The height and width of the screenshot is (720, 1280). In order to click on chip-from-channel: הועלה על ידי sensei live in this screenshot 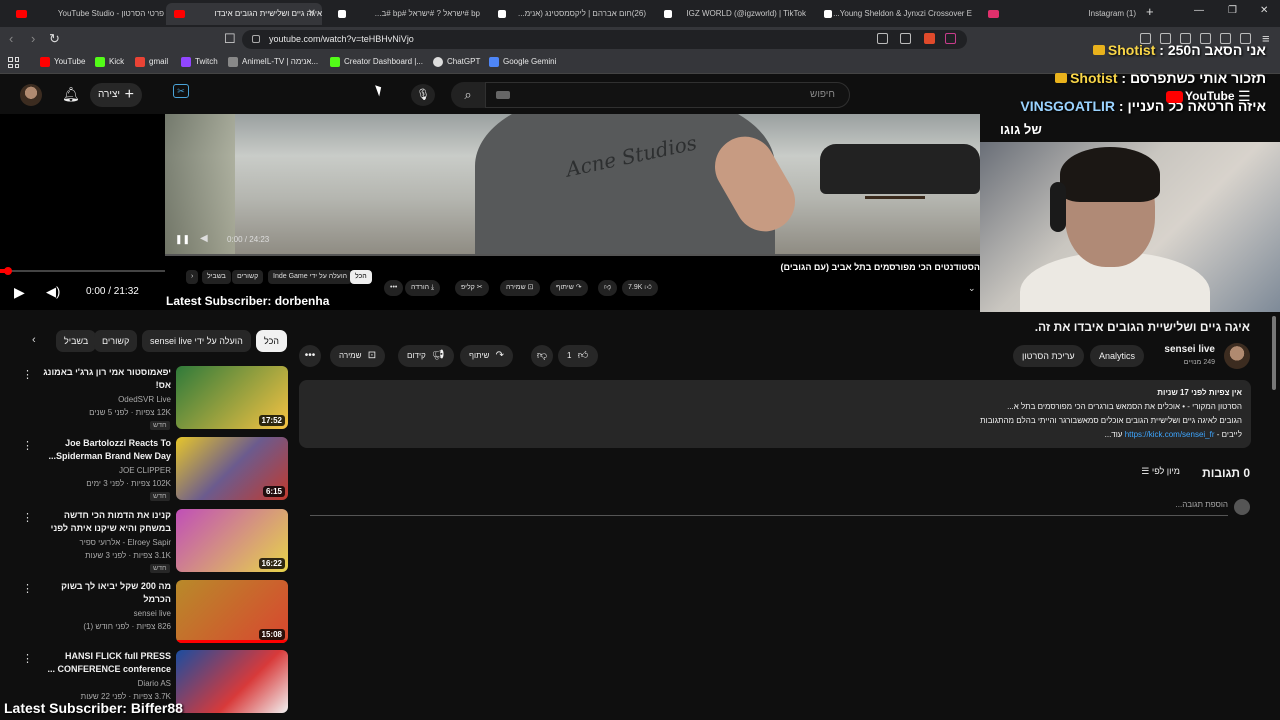, I will do `click(196, 341)`.